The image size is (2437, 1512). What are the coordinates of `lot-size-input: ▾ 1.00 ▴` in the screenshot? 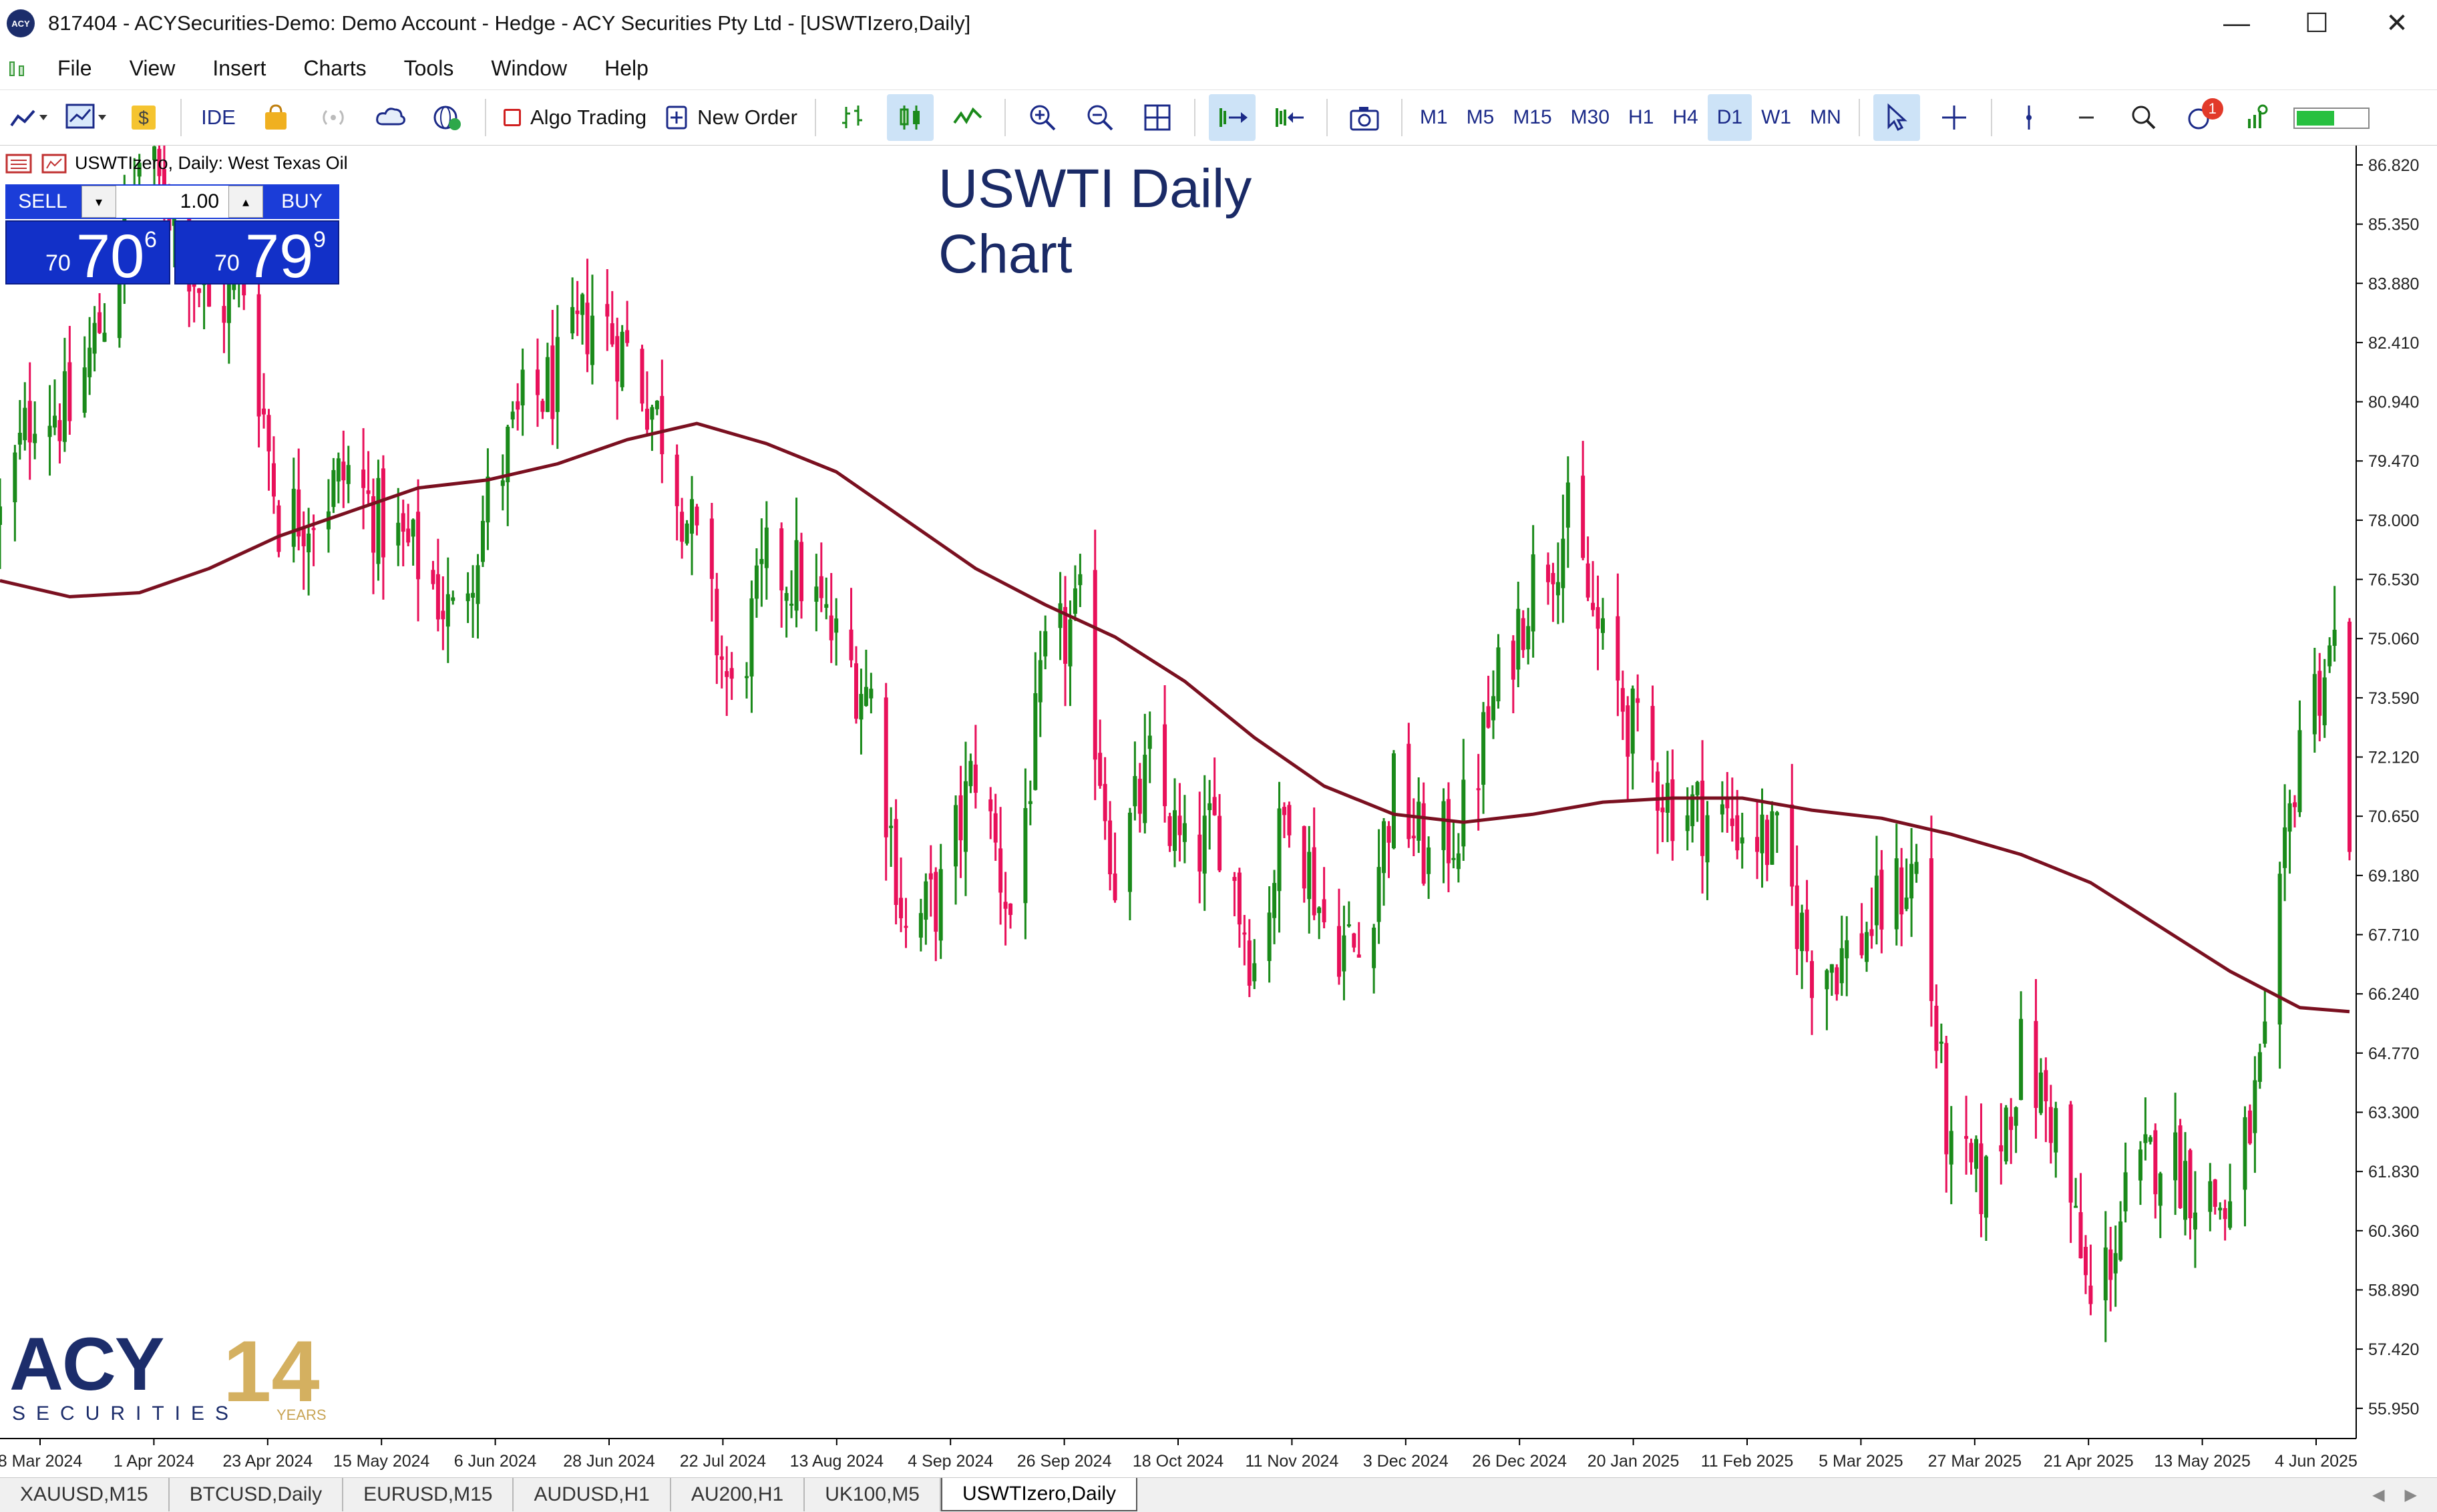 It's located at (172, 201).